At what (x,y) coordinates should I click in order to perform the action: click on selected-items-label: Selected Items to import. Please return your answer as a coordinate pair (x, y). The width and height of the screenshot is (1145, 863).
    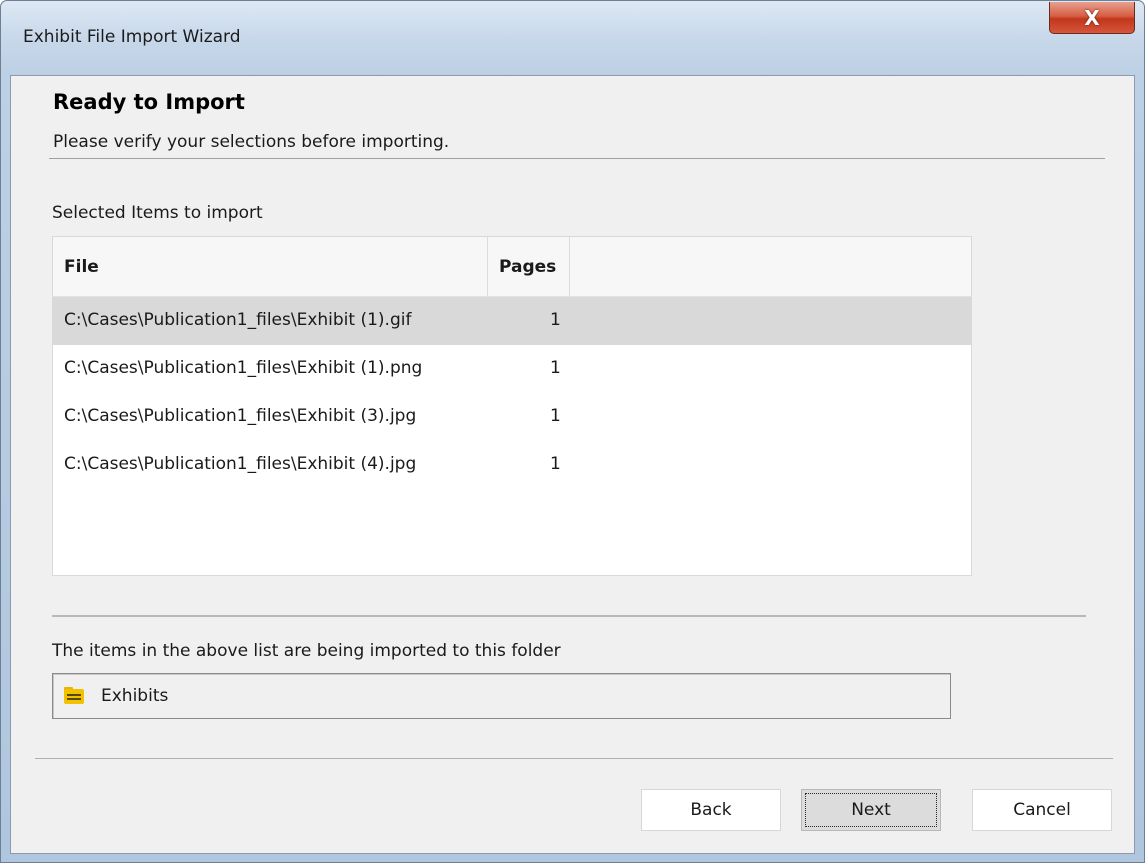
    Looking at the image, I should click on (157, 213).